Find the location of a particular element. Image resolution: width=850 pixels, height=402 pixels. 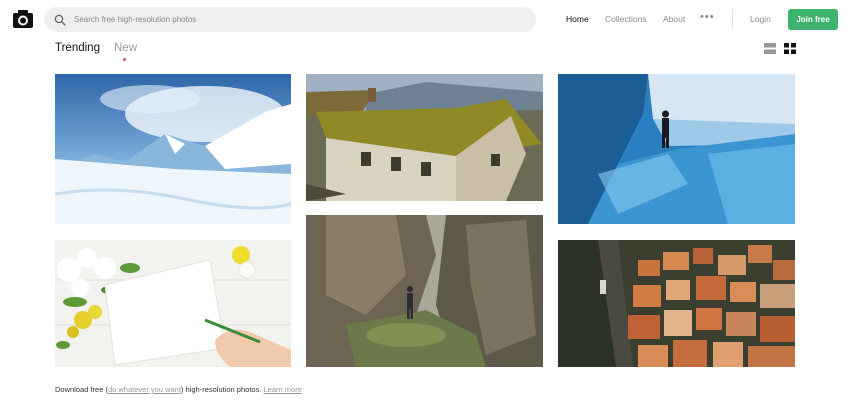

login-link: Login is located at coordinates (760, 19).